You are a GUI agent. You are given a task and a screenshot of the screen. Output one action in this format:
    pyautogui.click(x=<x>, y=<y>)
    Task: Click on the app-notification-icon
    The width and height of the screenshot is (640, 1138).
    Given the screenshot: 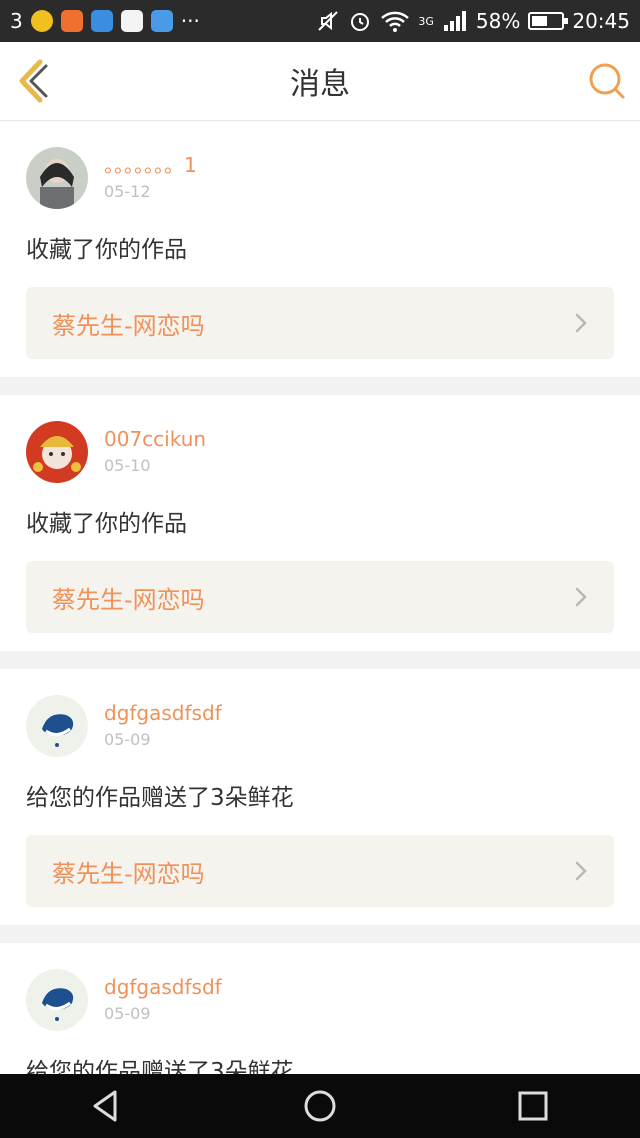 What is the action you would take?
    pyautogui.click(x=41, y=21)
    